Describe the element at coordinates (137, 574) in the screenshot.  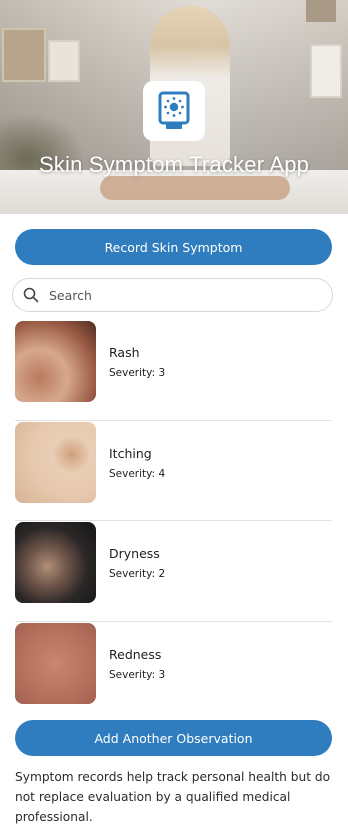
I see `symptom-severity: Severity: 2` at that location.